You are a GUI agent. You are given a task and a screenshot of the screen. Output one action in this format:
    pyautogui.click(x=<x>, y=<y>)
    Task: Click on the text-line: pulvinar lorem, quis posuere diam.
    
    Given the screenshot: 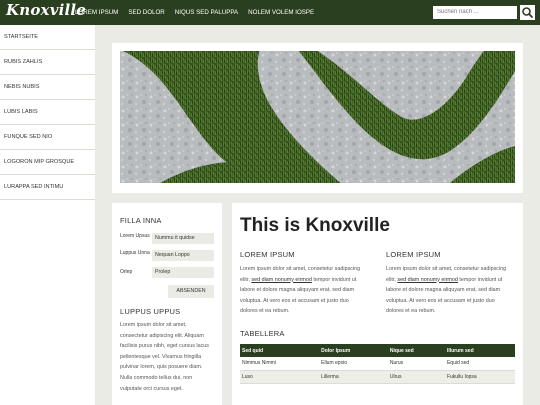 What is the action you would take?
    pyautogui.click(x=161, y=367)
    